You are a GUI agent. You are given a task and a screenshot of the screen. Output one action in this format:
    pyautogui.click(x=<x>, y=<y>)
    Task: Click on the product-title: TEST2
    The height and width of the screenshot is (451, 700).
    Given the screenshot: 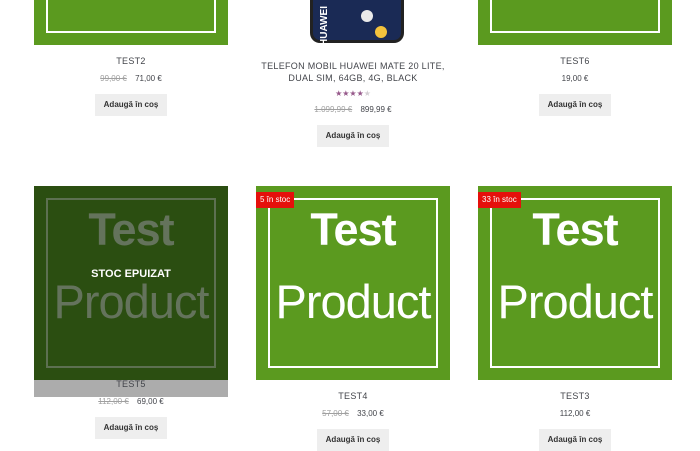 What is the action you would take?
    pyautogui.click(x=131, y=61)
    